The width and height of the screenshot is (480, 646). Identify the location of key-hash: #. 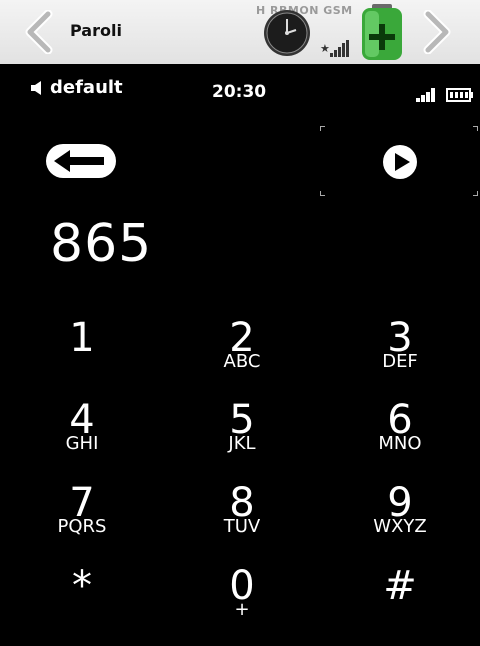
(400, 606).